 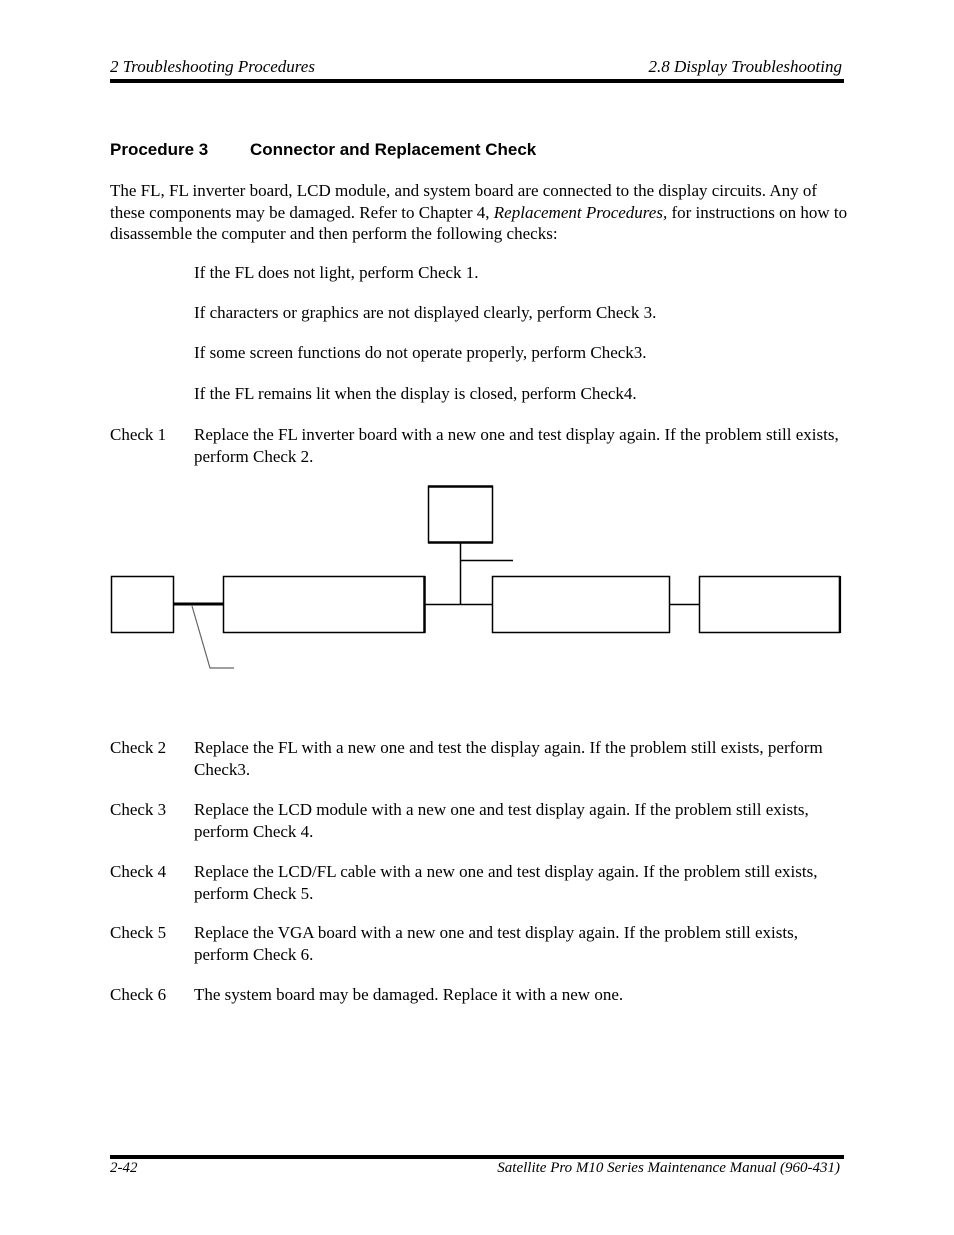 What do you see at coordinates (124, 1168) in the screenshot?
I see `footer-page-number: 2-42` at bounding box center [124, 1168].